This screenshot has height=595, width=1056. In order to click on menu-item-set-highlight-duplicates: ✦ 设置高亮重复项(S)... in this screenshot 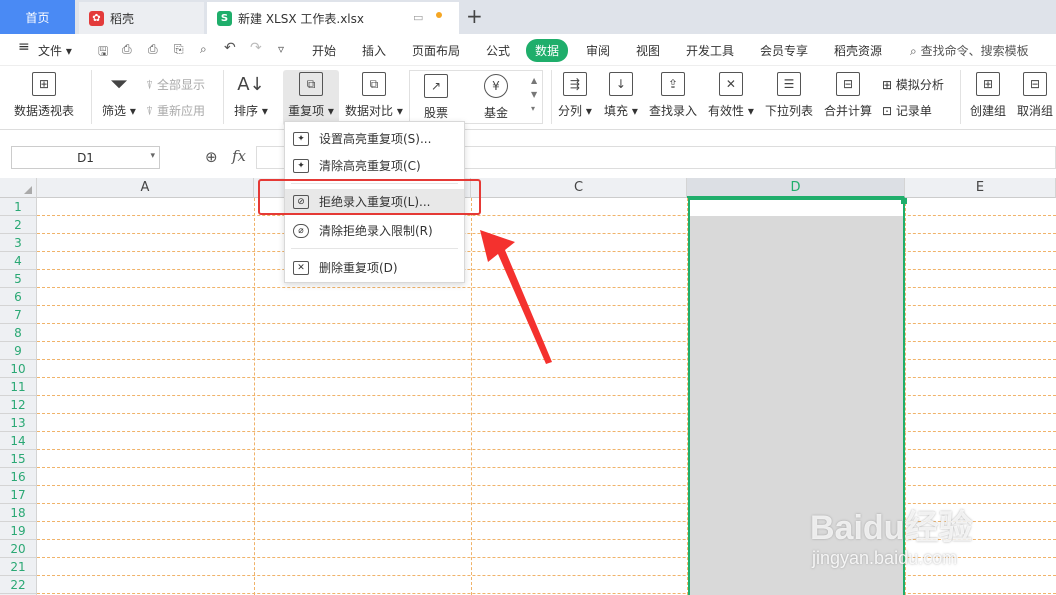, I will do `click(374, 138)`.